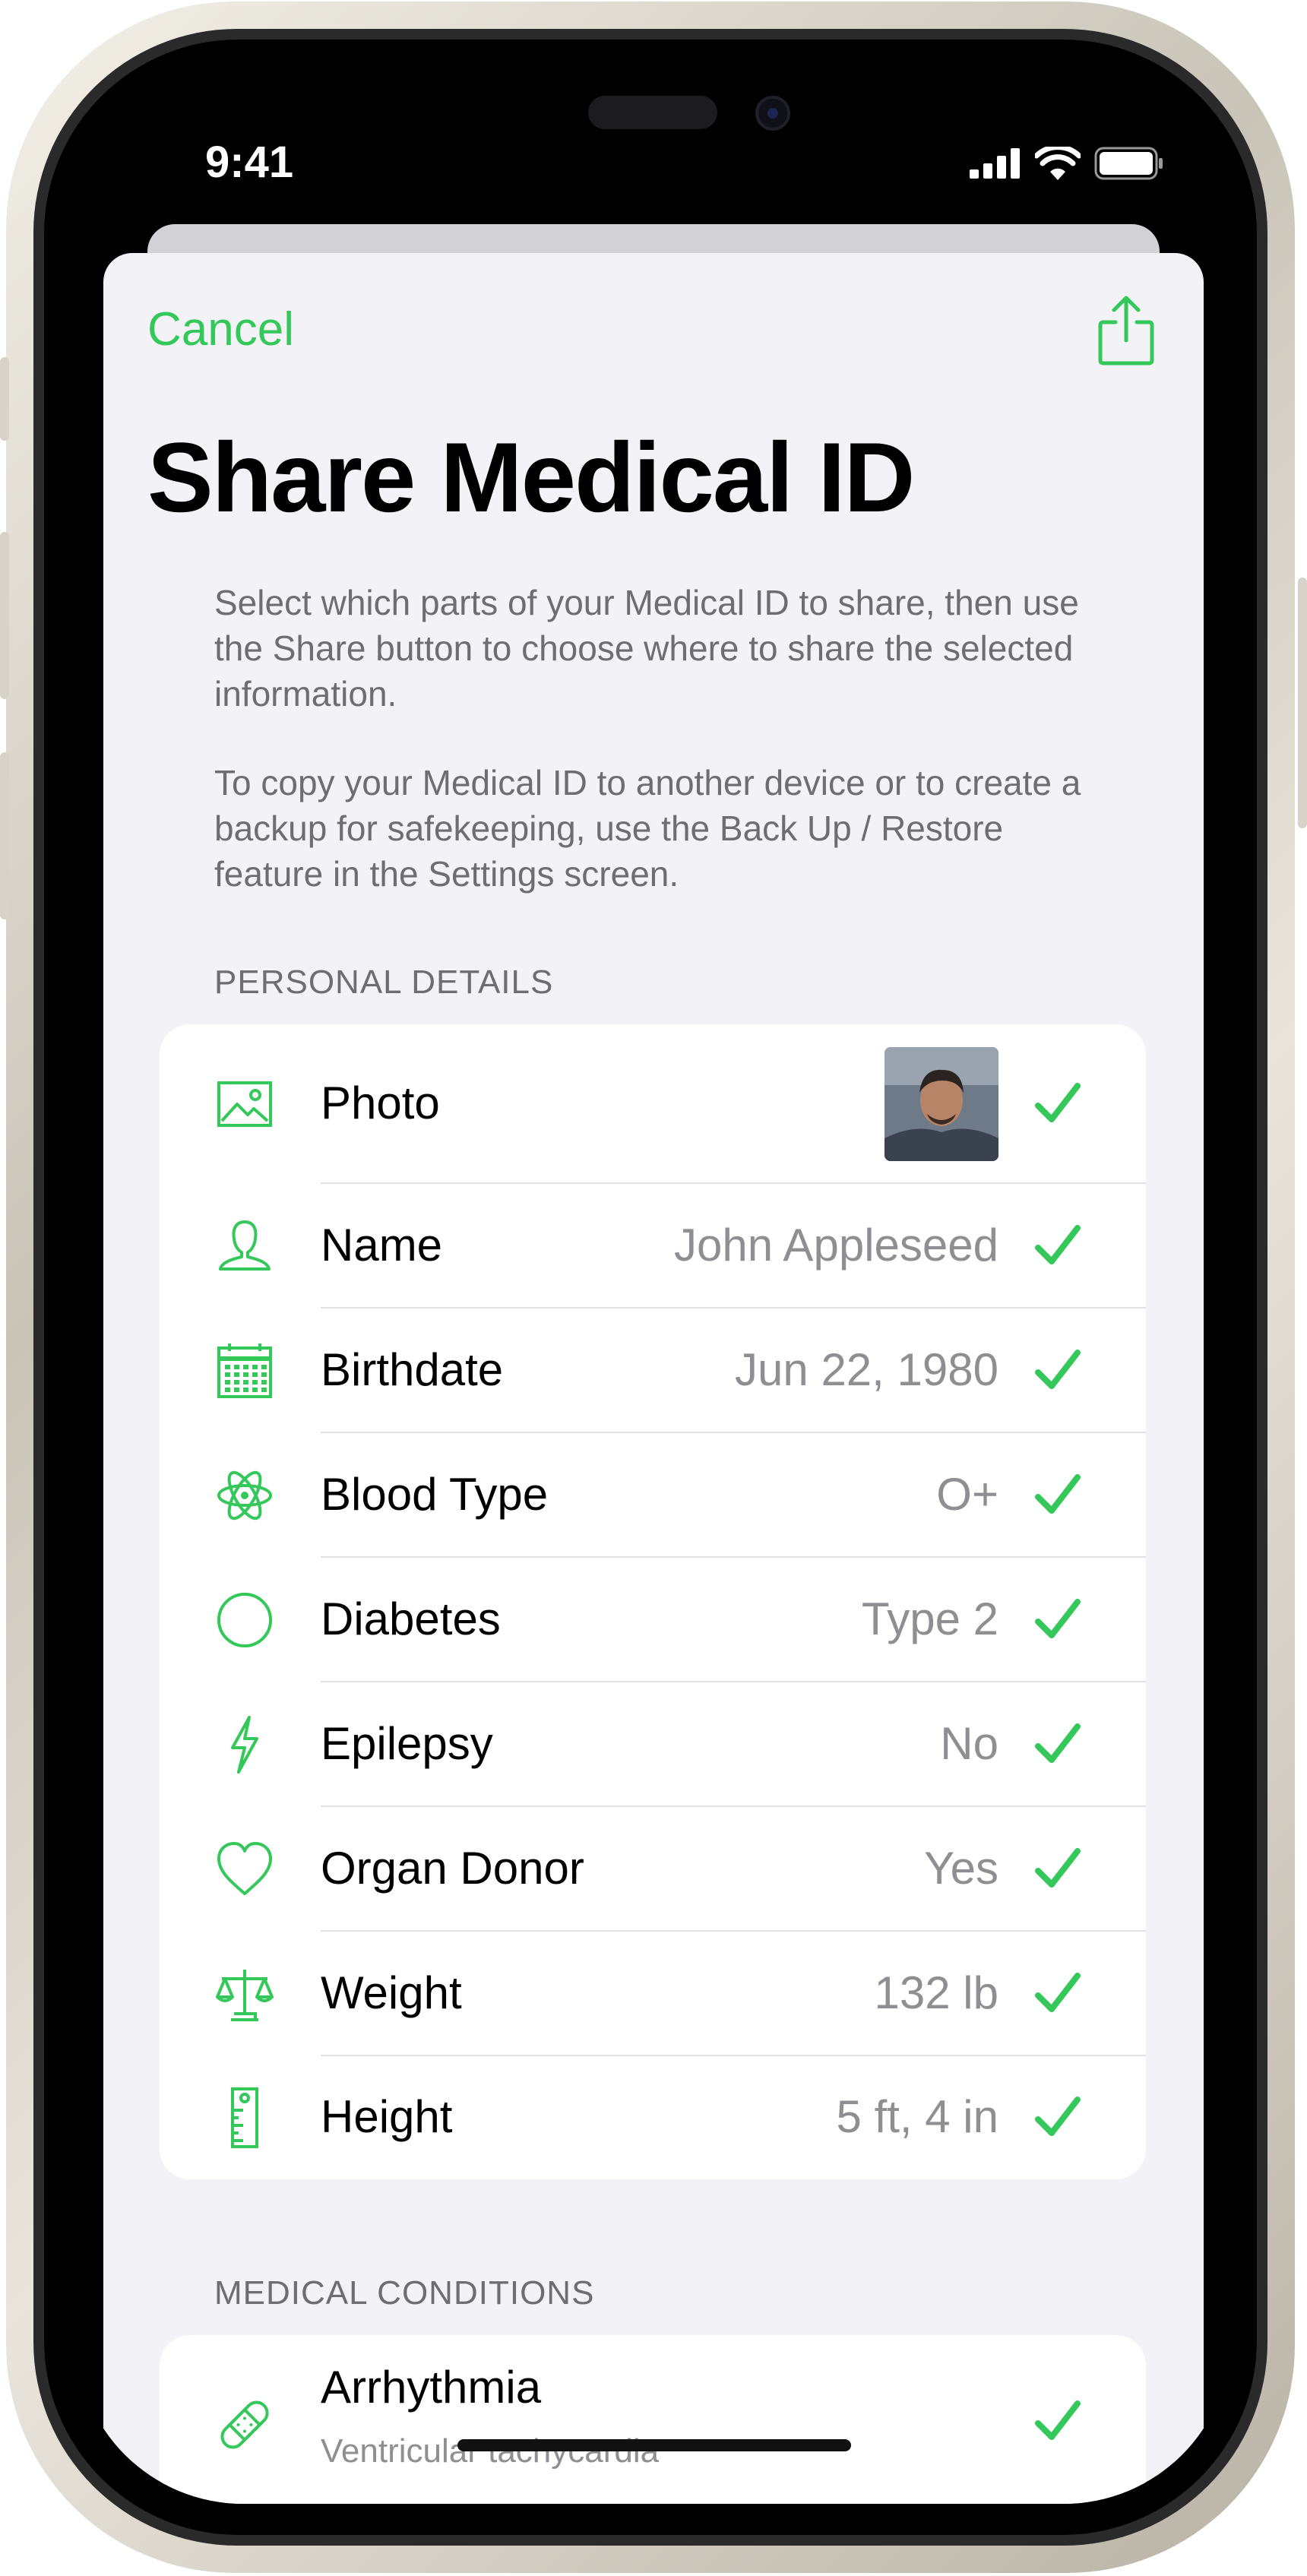 Image resolution: width=1307 pixels, height=2576 pixels. Describe the element at coordinates (653, 1745) in the screenshot. I see `detail-row-epilepsy: Epilepsy No` at that location.